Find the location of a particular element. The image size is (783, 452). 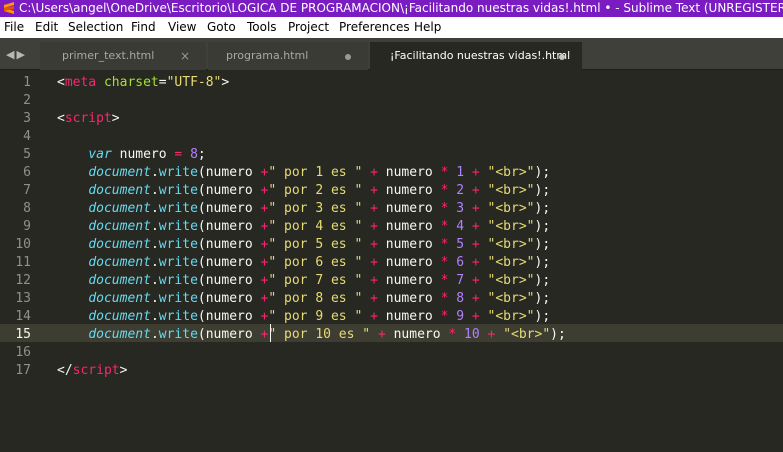

menu-edit: Edit is located at coordinates (46, 27).